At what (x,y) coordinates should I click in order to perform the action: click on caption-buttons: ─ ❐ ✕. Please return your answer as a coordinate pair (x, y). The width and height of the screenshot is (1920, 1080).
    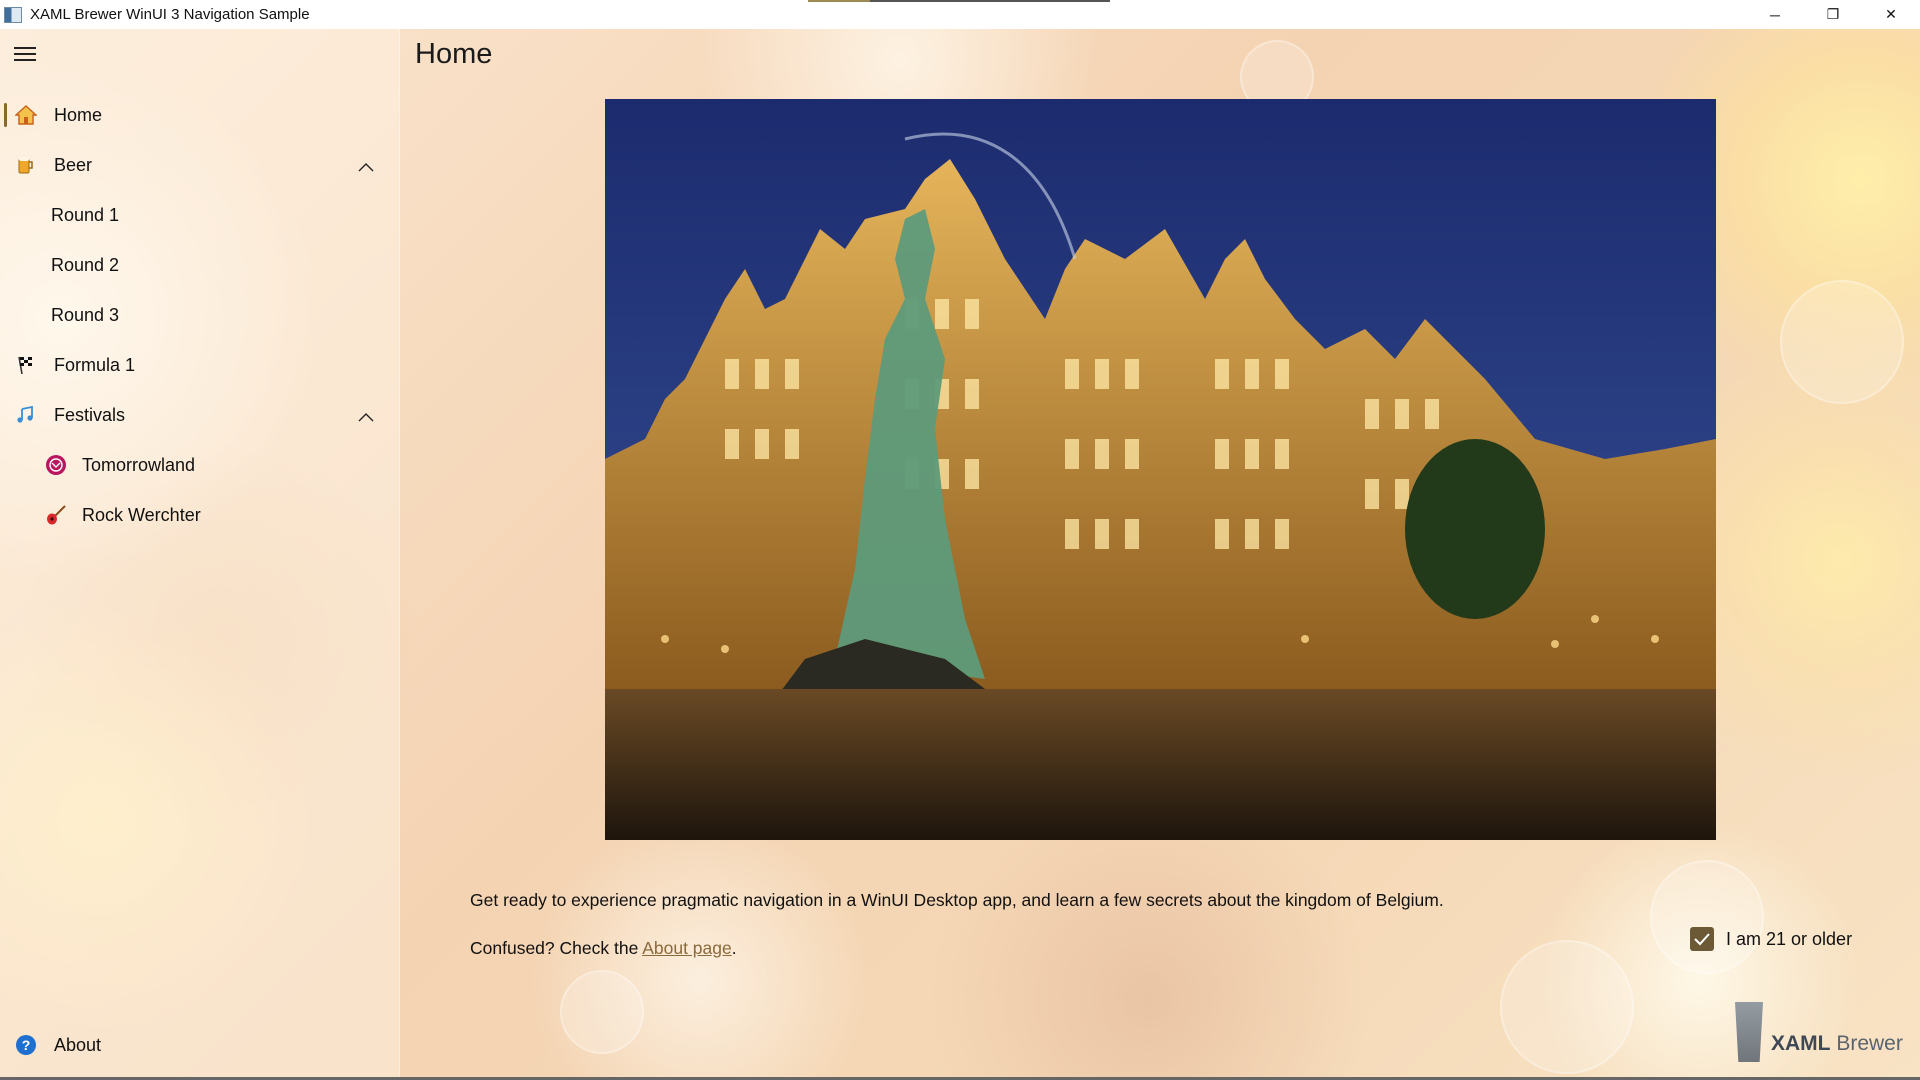
    Looking at the image, I should click on (1833, 14).